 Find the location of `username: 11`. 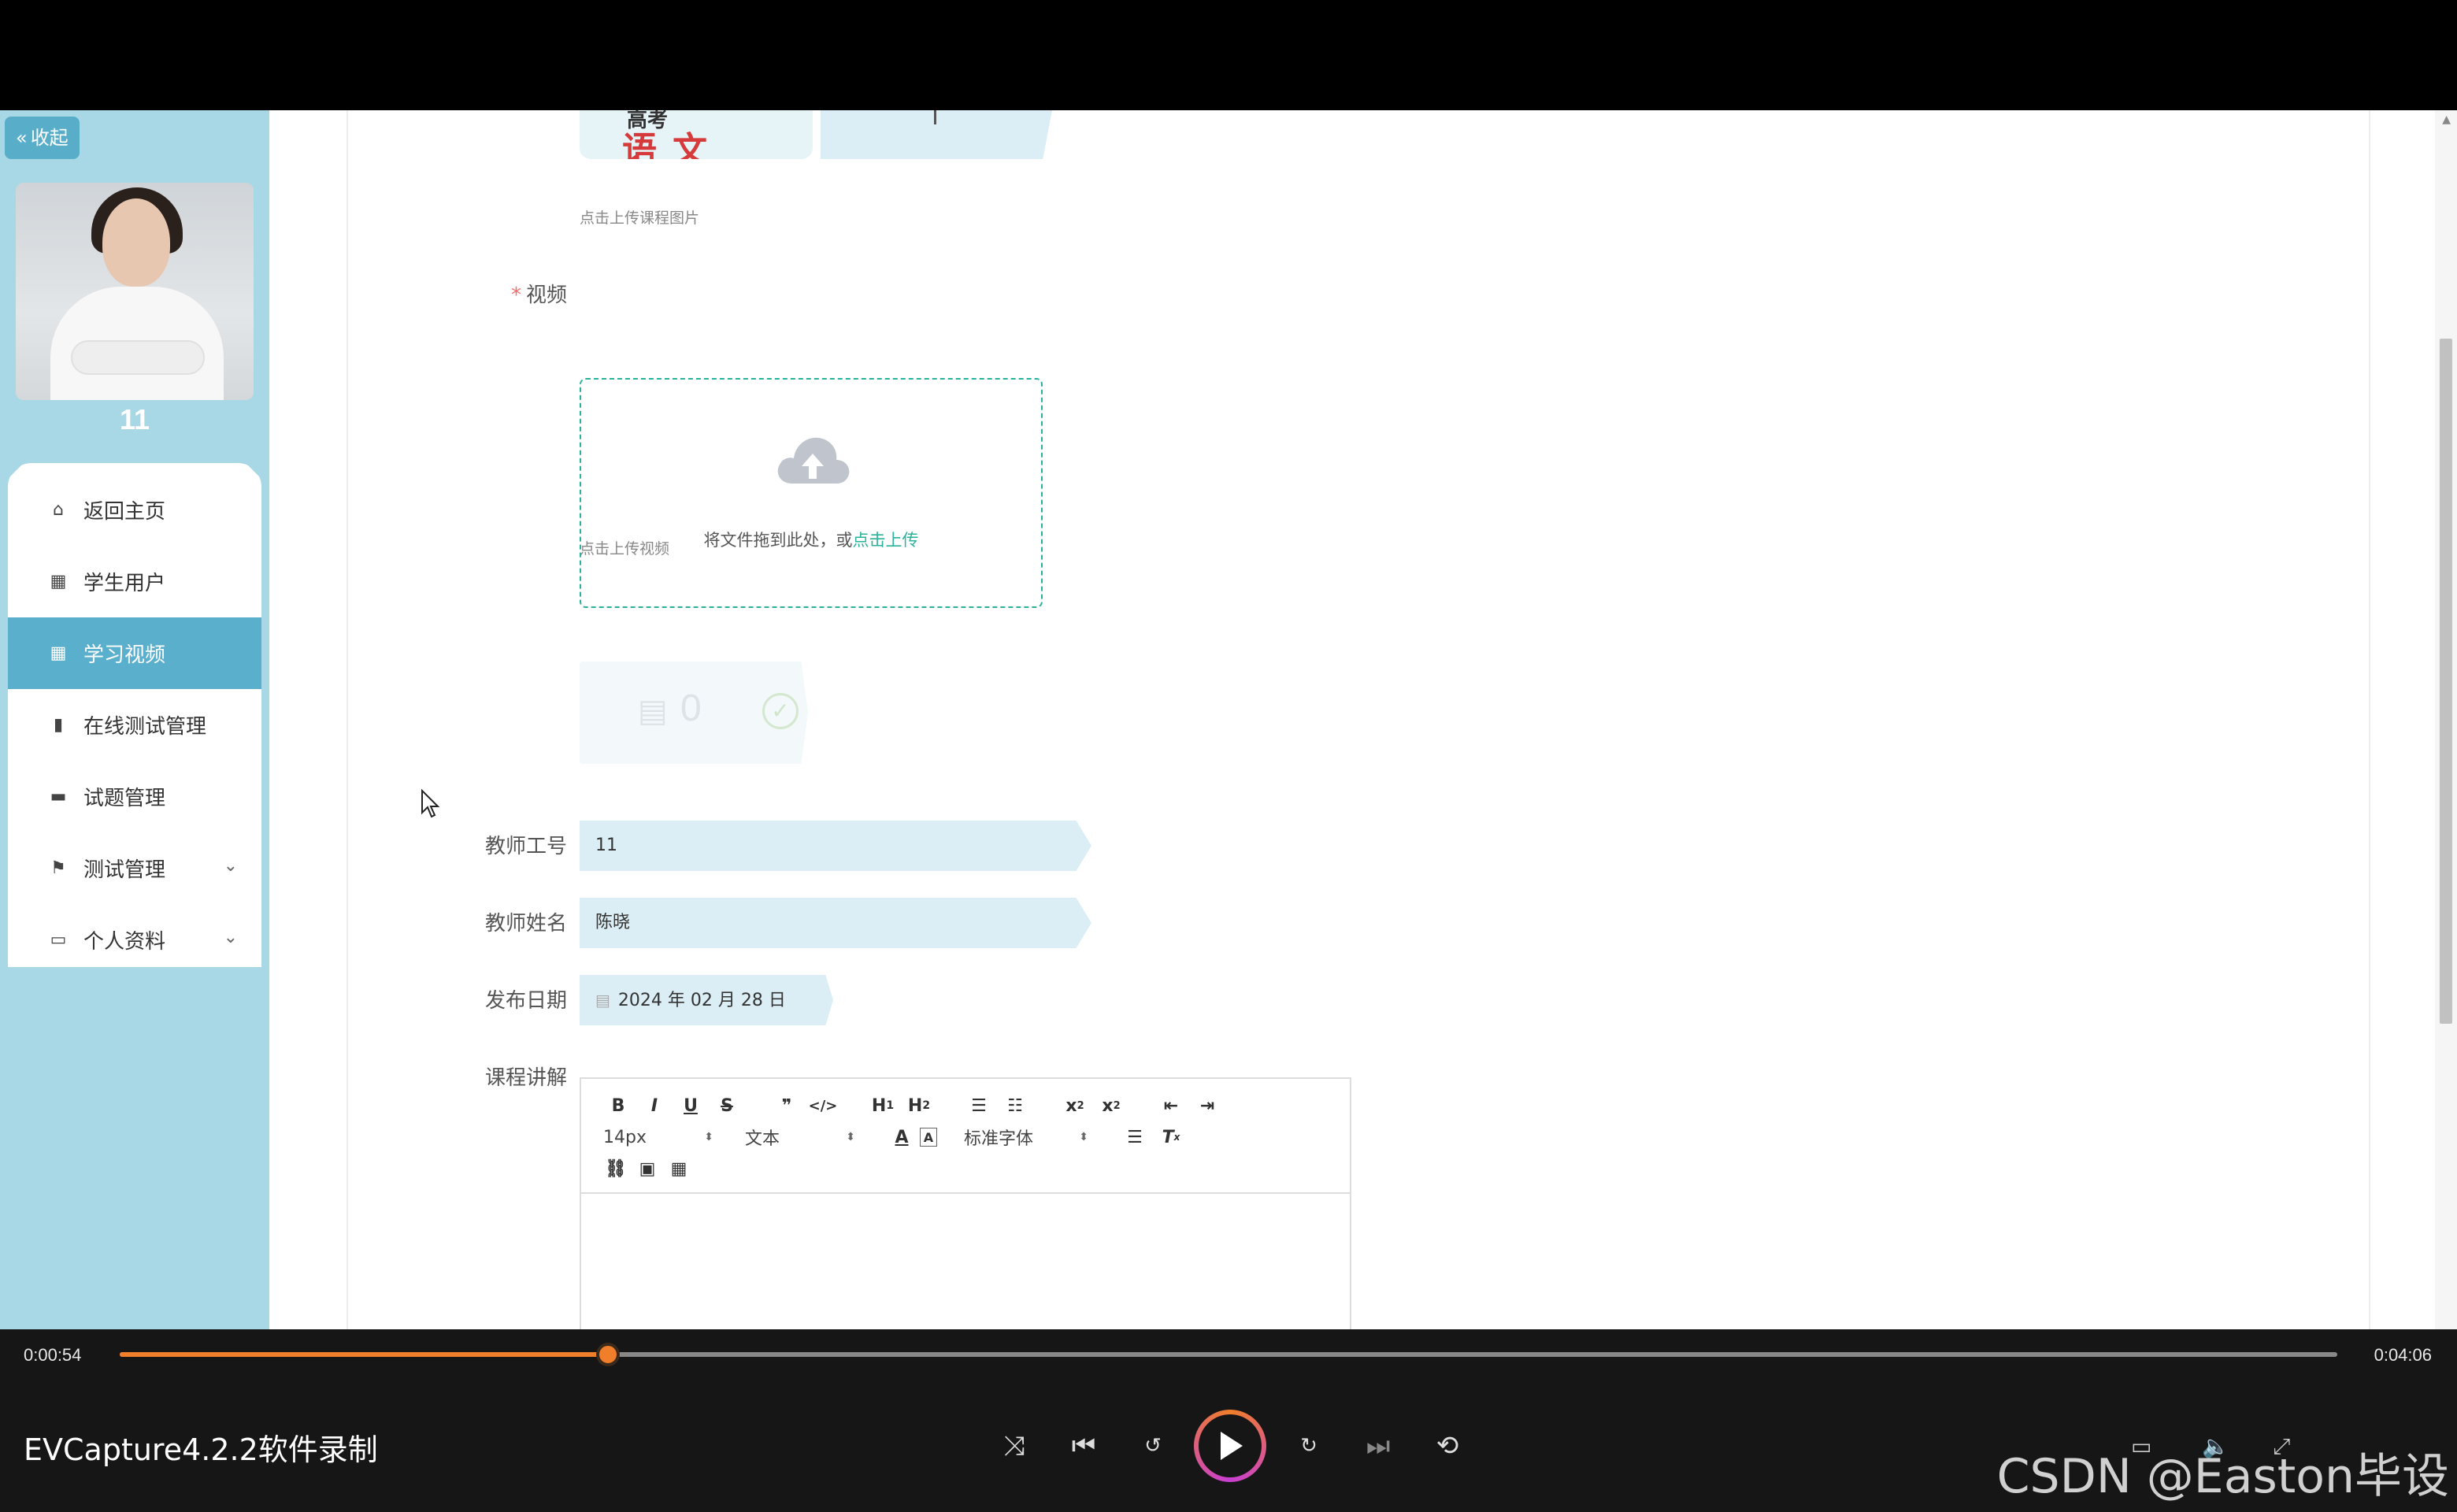

username: 11 is located at coordinates (134, 419).